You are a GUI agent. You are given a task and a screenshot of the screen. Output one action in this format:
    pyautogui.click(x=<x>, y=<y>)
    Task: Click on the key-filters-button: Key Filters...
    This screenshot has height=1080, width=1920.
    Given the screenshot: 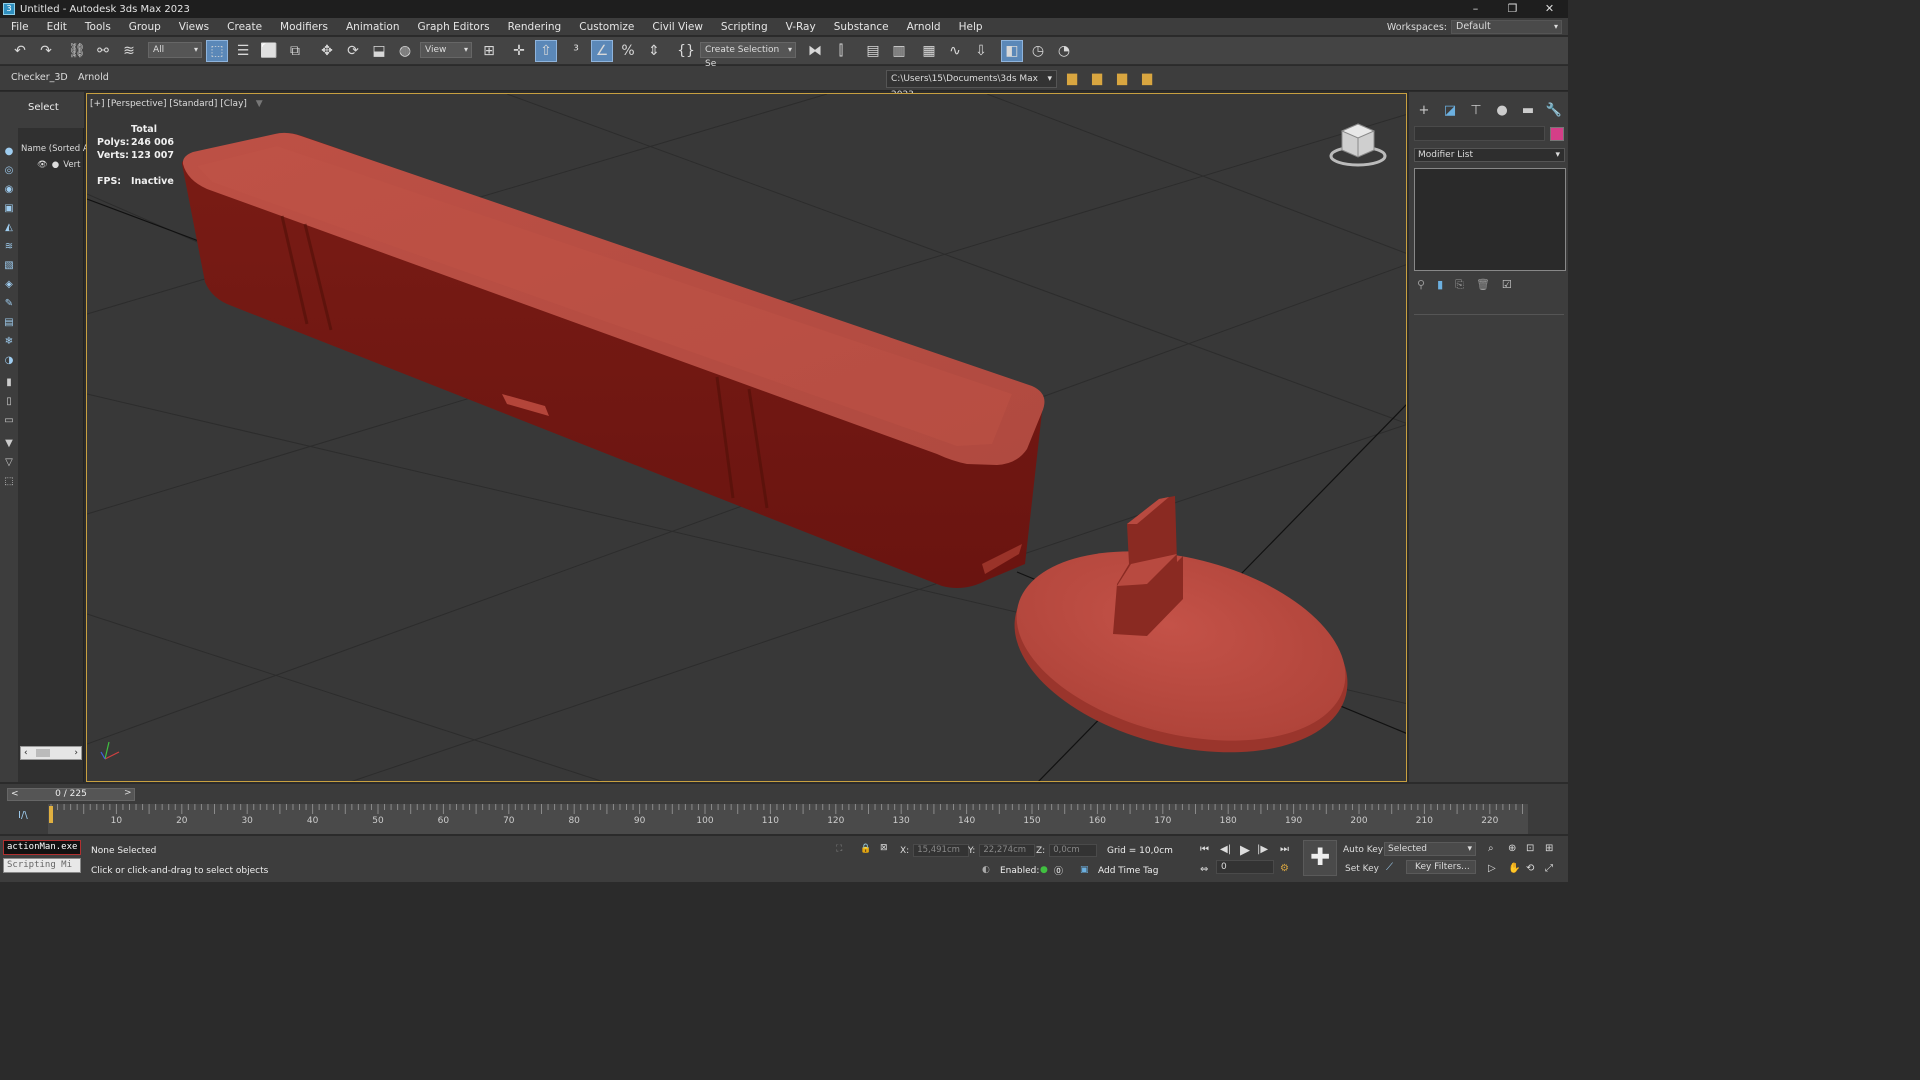 What is the action you would take?
    pyautogui.click(x=1441, y=867)
    